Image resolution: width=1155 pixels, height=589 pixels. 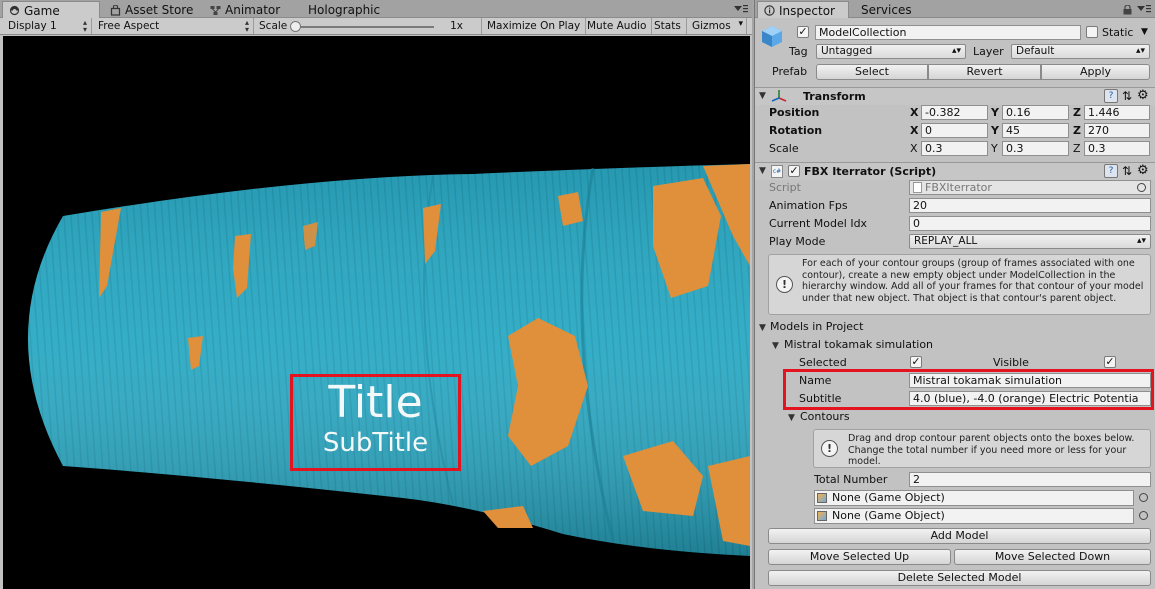 I want to click on tab-animator-label: Animator, so click(x=253, y=10).